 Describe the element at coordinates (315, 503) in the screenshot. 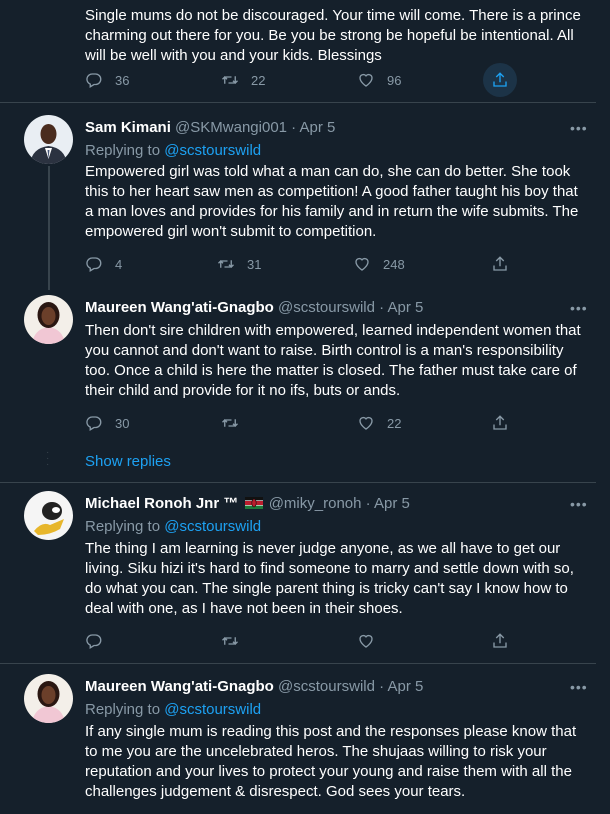

I see `author-handle: @miky_ronoh` at that location.